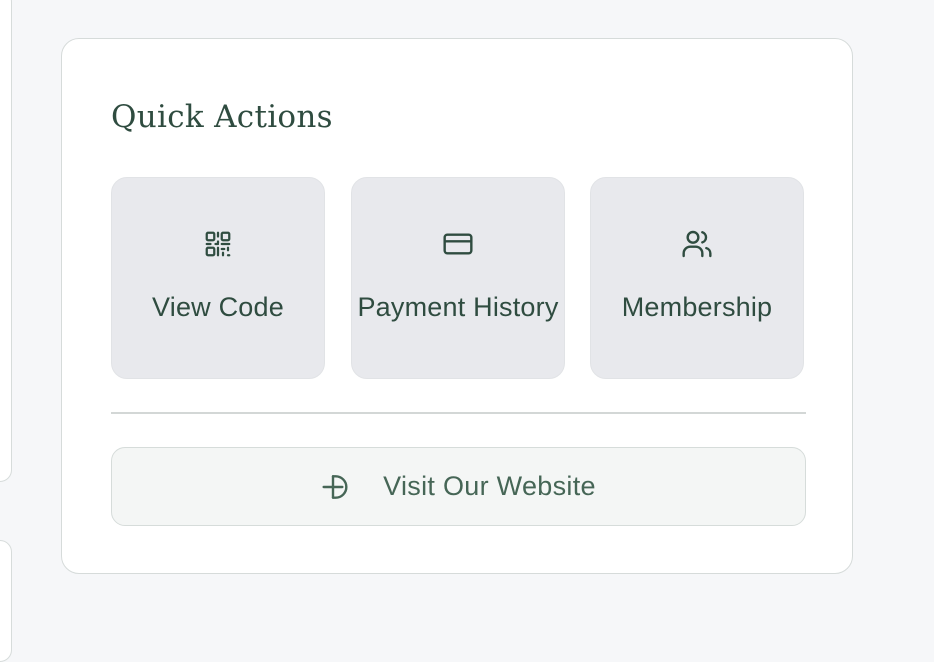 This screenshot has width=934, height=662. Describe the element at coordinates (489, 486) in the screenshot. I see `visit-website-label: Visit Our Website` at that location.